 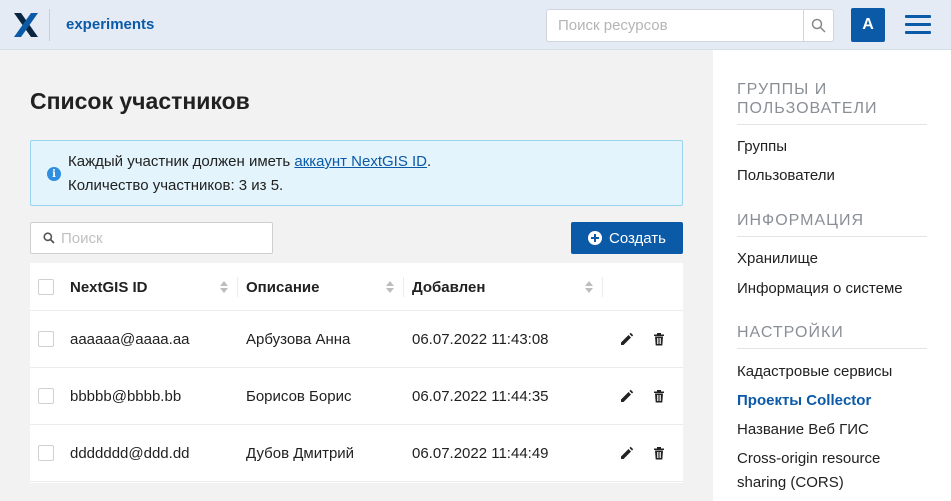 I want to click on sidebar-heading-settings: Настройки, so click(x=790, y=332).